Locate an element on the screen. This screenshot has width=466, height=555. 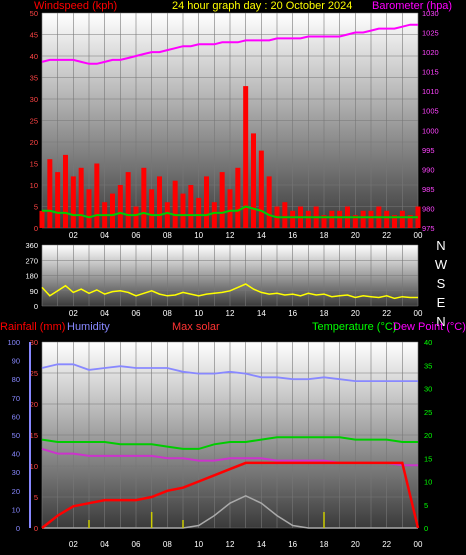
humidity-y-tick: 70 is located at coordinates (16, 398).